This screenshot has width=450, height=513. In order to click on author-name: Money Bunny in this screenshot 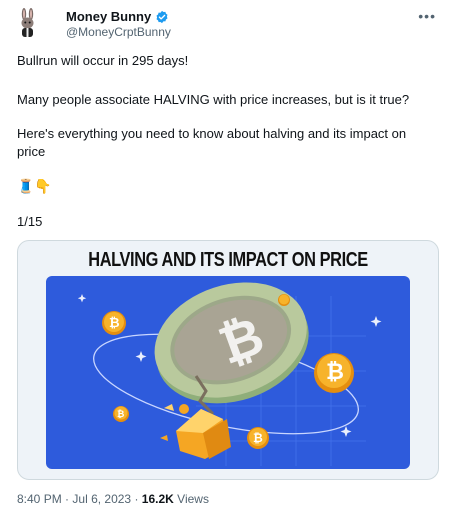, I will do `click(108, 16)`.